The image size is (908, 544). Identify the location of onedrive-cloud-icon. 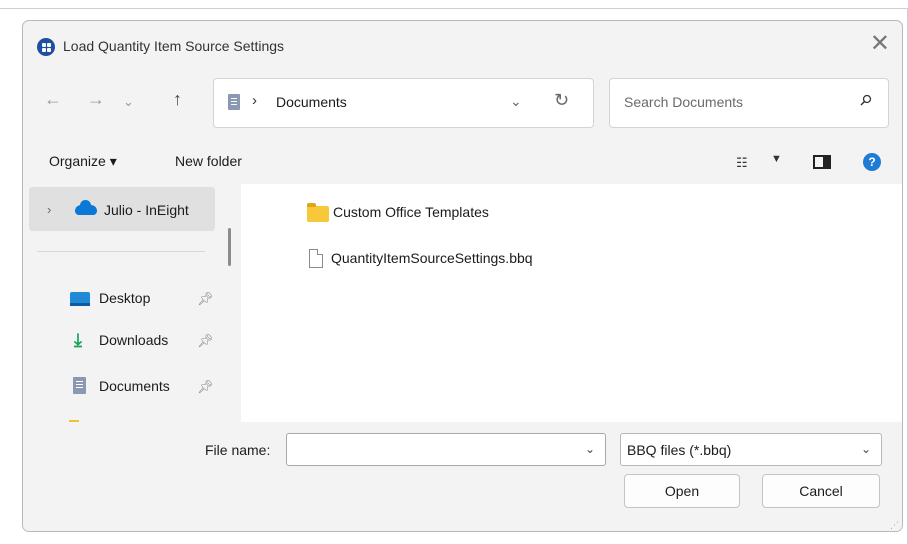
(86, 207).